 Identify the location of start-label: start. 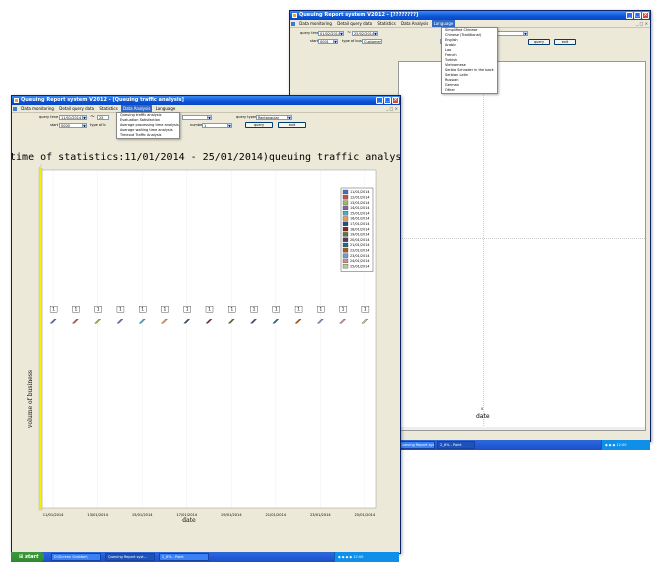
(31, 557).